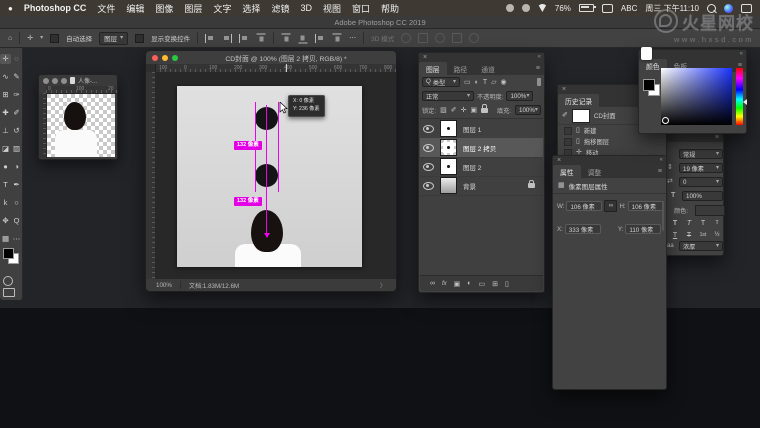  What do you see at coordinates (16, 77) in the screenshot?
I see `quick-select-tool: ✎` at bounding box center [16, 77].